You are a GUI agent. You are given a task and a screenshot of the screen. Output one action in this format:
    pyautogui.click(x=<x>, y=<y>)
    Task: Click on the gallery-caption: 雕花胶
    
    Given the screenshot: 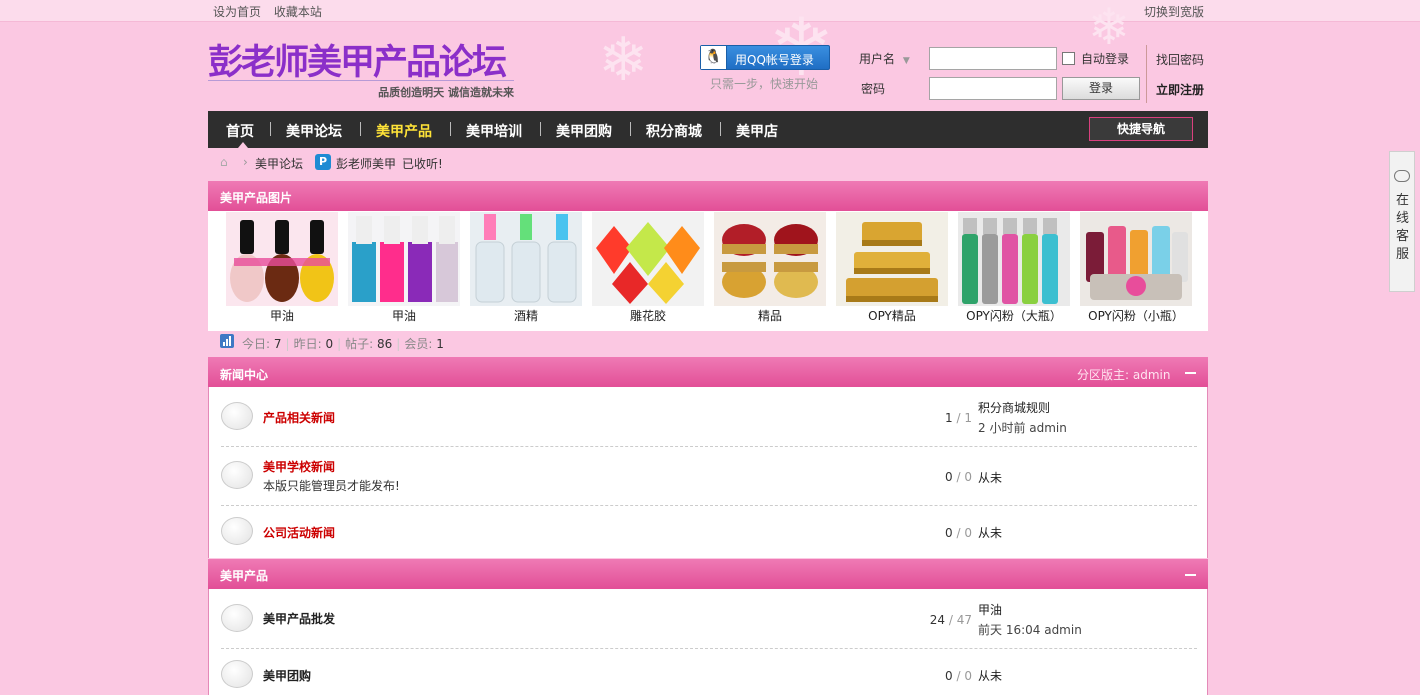 What is the action you would take?
    pyautogui.click(x=648, y=315)
    